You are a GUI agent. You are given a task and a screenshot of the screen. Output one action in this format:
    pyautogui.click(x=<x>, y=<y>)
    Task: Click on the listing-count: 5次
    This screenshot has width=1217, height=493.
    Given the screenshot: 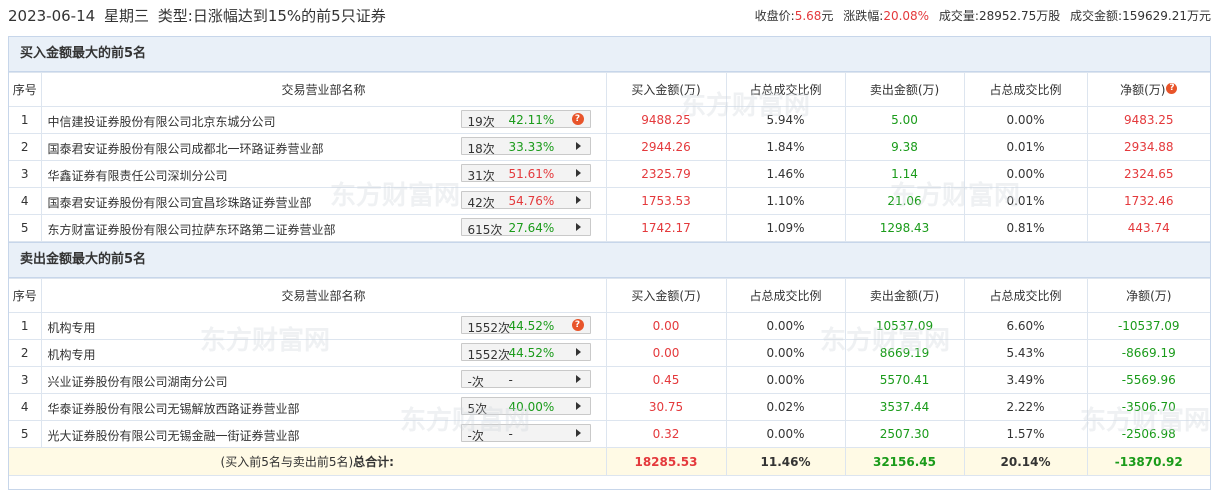 What is the action you would take?
    pyautogui.click(x=477, y=409)
    